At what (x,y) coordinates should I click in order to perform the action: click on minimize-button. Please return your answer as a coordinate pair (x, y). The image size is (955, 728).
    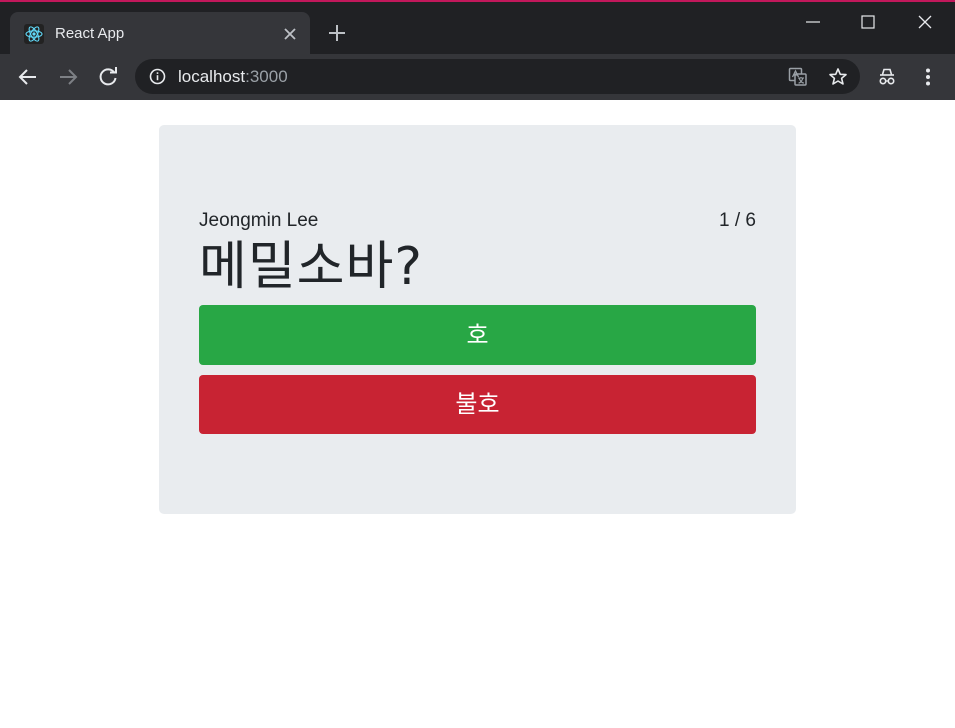
    Looking at the image, I should click on (813, 21).